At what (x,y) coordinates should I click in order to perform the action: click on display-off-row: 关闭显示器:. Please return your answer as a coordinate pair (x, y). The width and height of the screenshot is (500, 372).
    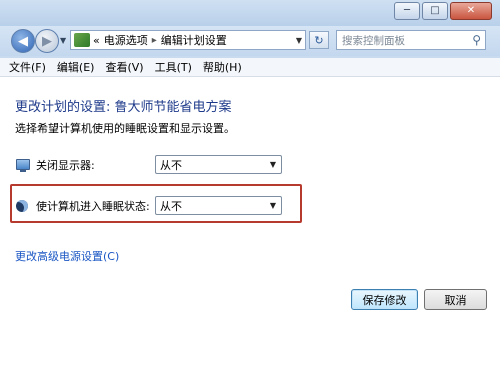
    Looking at the image, I should click on (55, 165).